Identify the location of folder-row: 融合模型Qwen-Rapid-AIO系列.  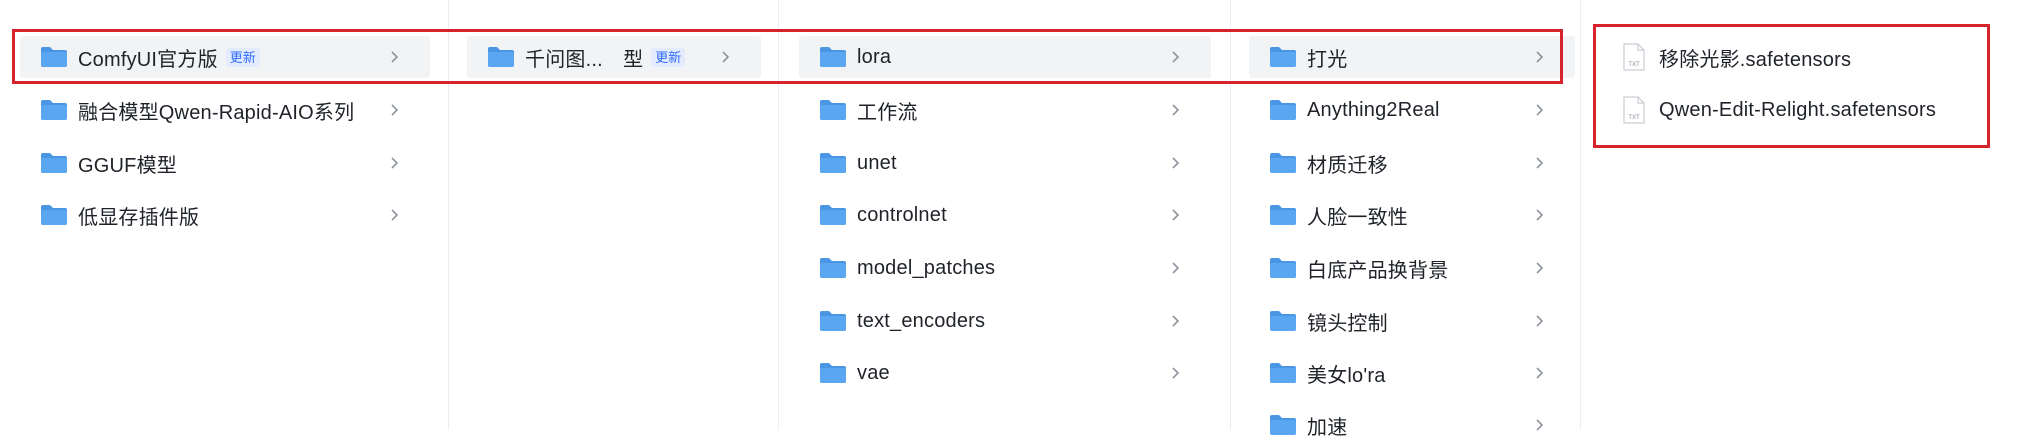
(225, 110).